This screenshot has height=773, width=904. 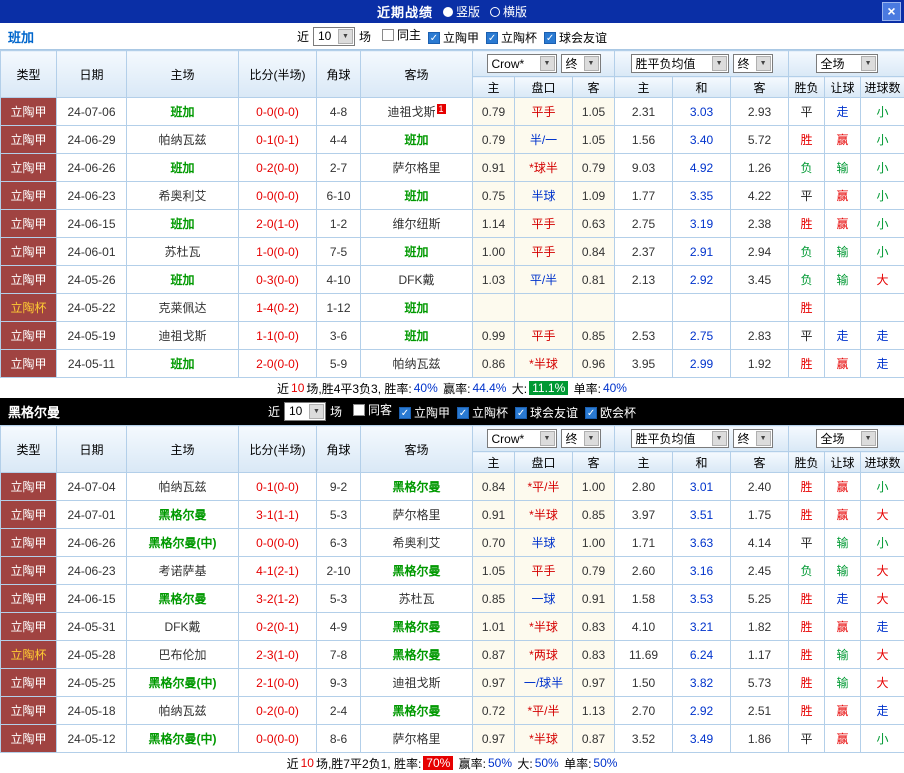 What do you see at coordinates (183, 336) in the screenshot?
I see `home-team-cell: 迪祖戈斯` at bounding box center [183, 336].